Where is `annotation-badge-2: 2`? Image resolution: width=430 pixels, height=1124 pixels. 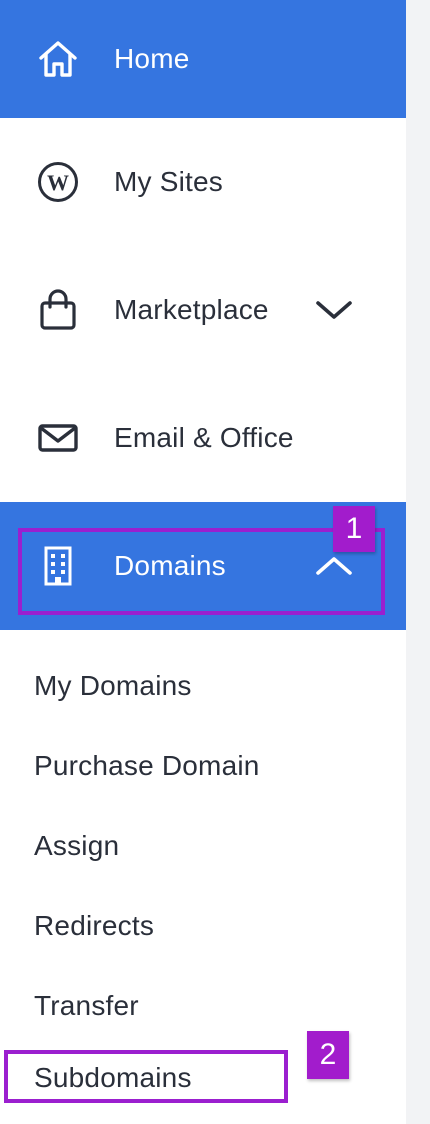
annotation-badge-2: 2 is located at coordinates (328, 1055).